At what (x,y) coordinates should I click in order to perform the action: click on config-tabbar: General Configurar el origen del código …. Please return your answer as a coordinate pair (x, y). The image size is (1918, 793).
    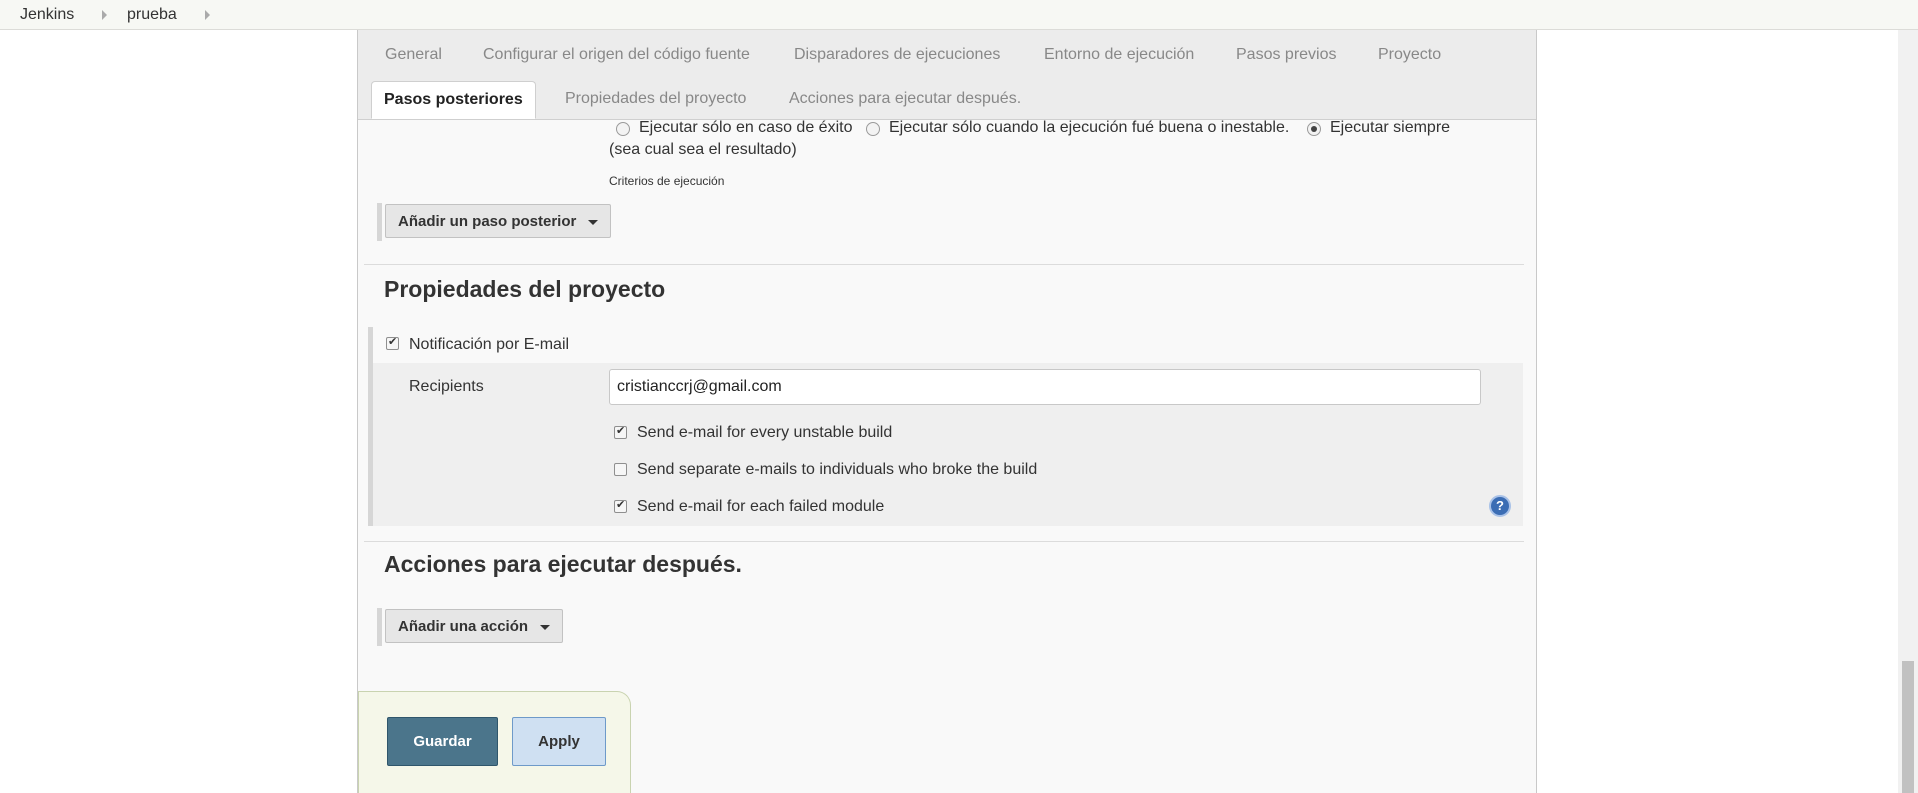
    Looking at the image, I should click on (947, 75).